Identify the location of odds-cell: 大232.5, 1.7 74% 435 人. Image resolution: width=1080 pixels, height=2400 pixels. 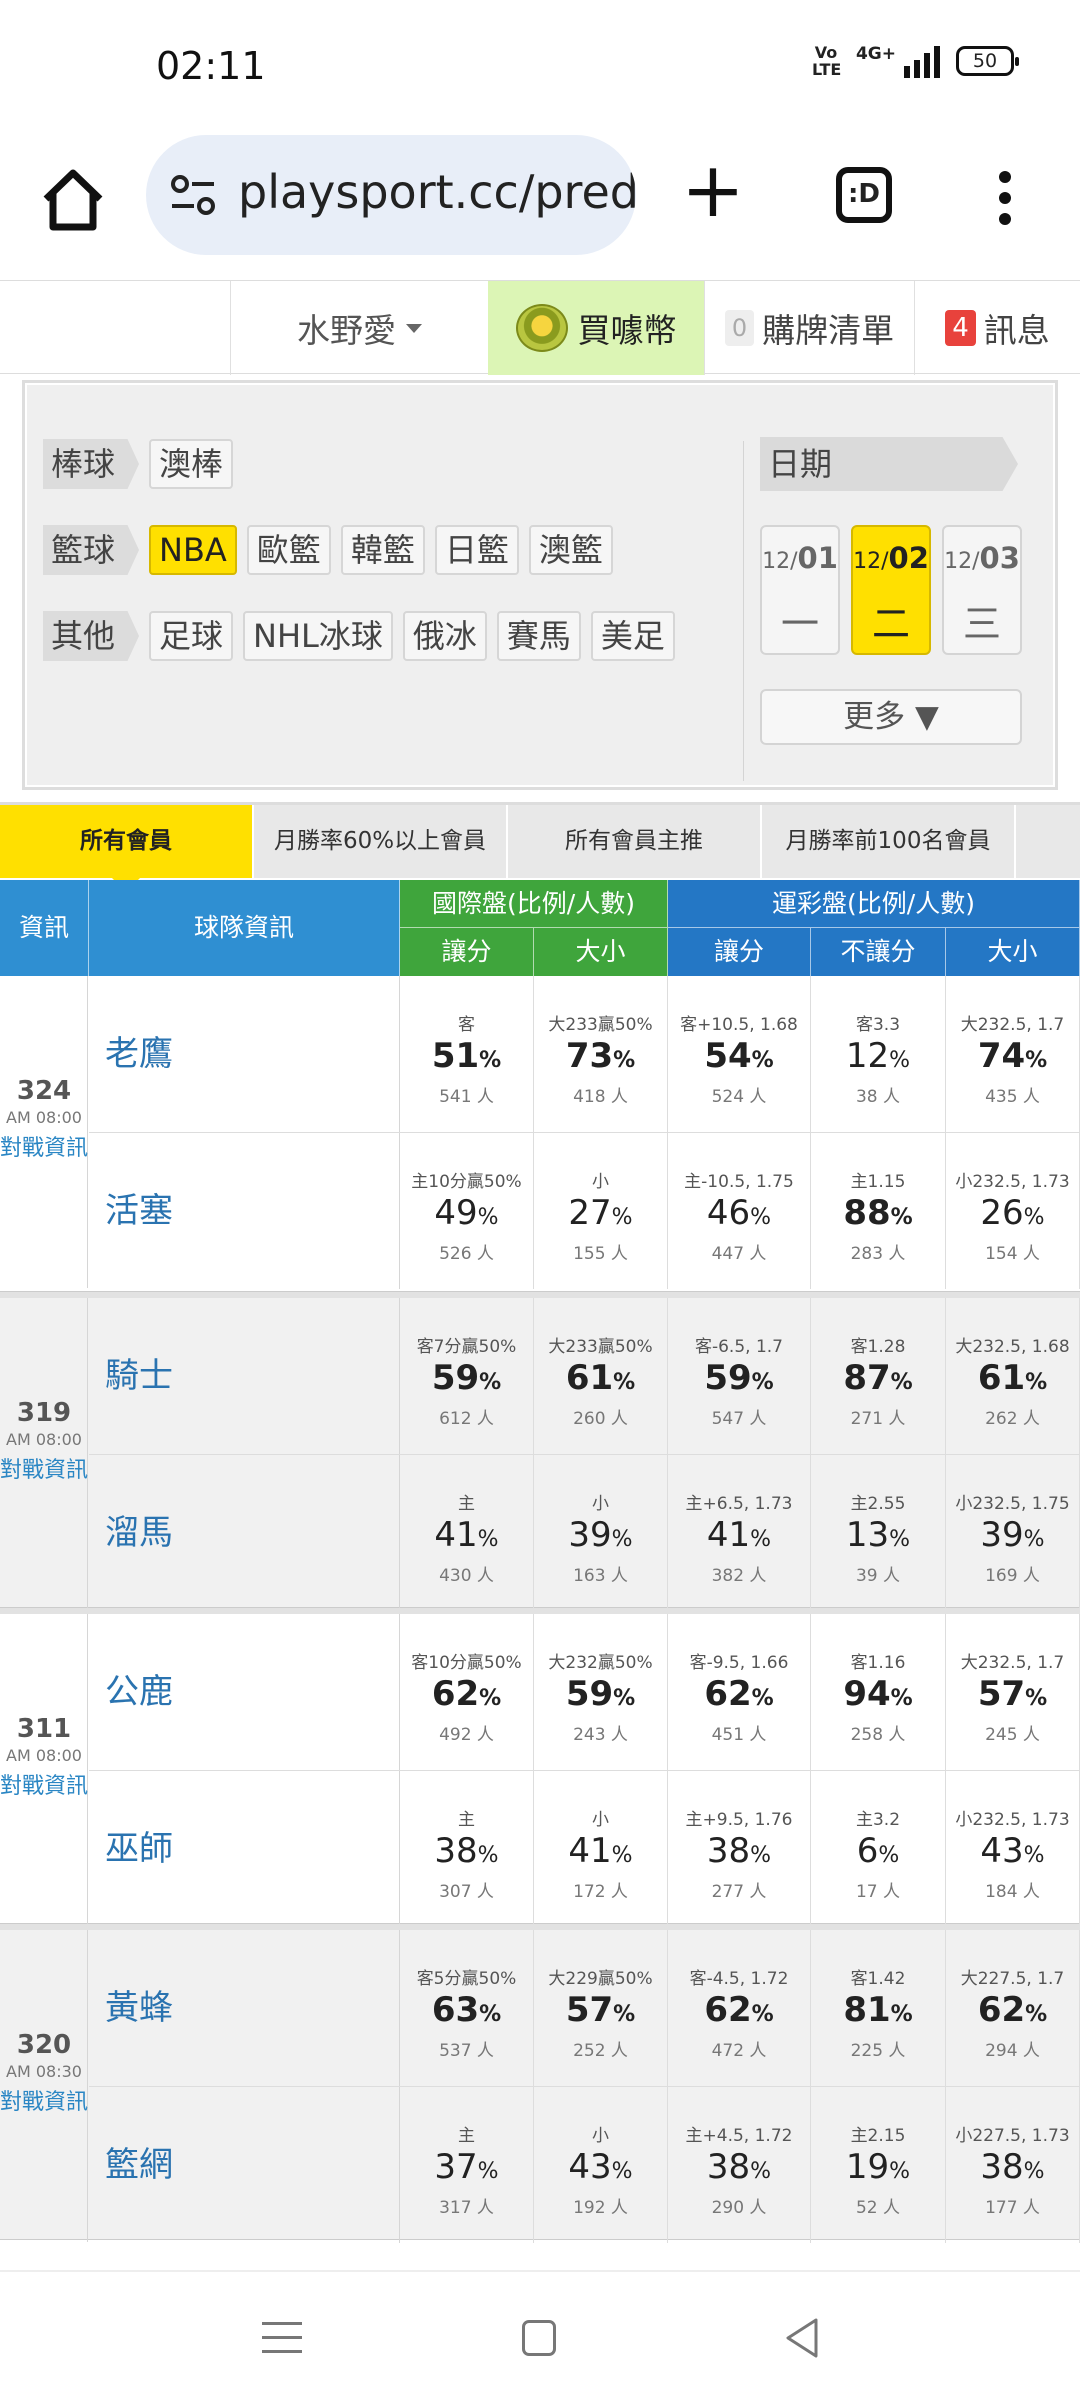
(1013, 1054).